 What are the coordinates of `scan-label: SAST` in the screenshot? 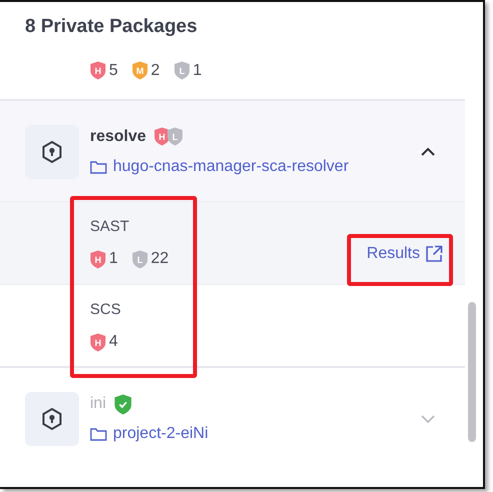 It's located at (110, 226).